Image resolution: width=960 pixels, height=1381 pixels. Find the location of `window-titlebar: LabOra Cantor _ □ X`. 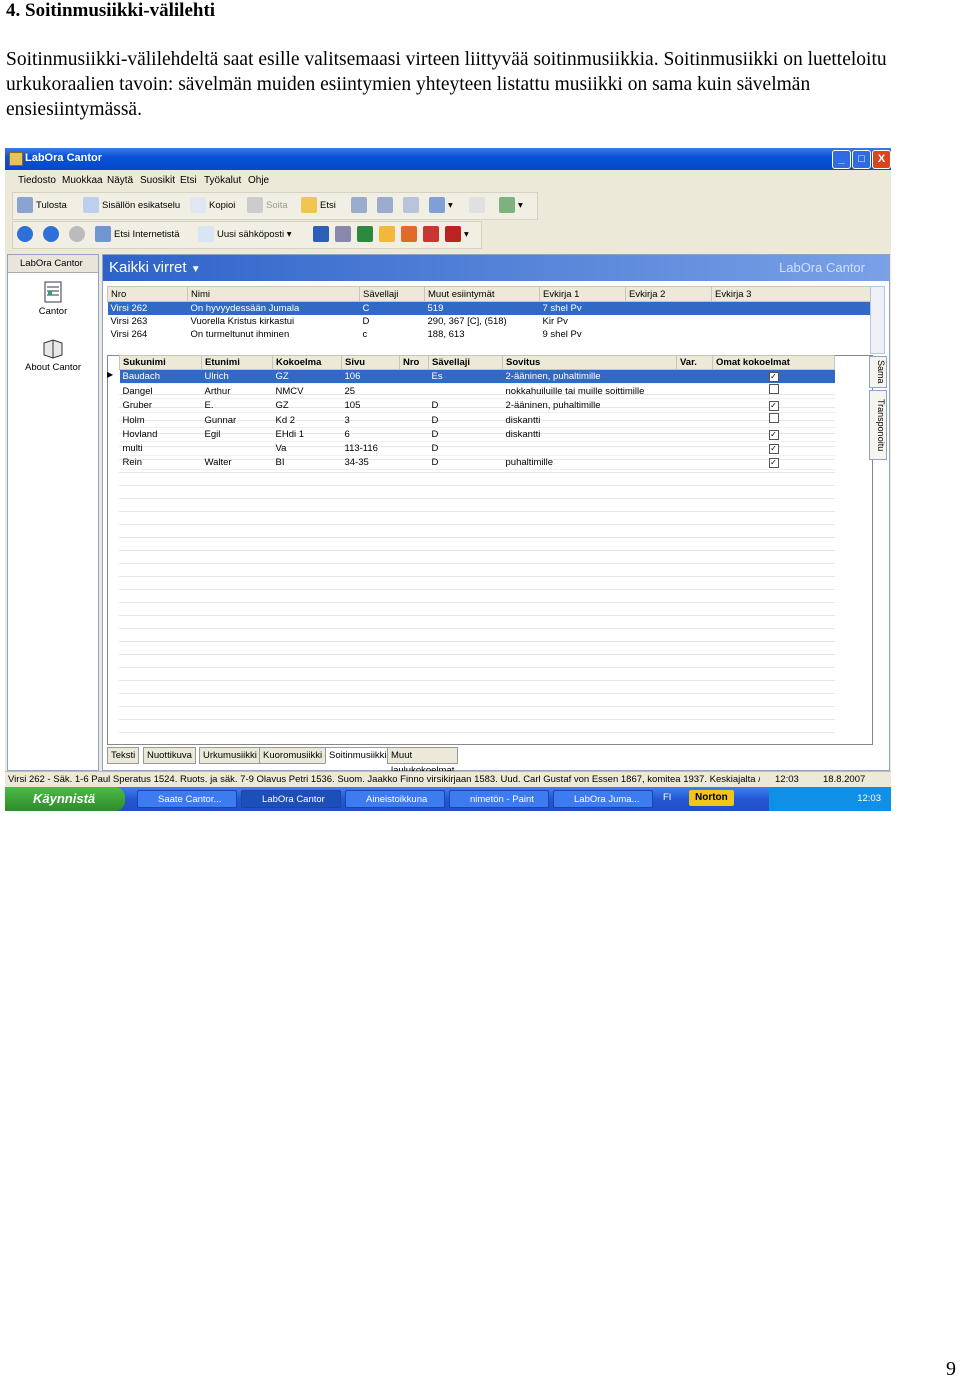

window-titlebar: LabOra Cantor _ □ X is located at coordinates (448, 159).